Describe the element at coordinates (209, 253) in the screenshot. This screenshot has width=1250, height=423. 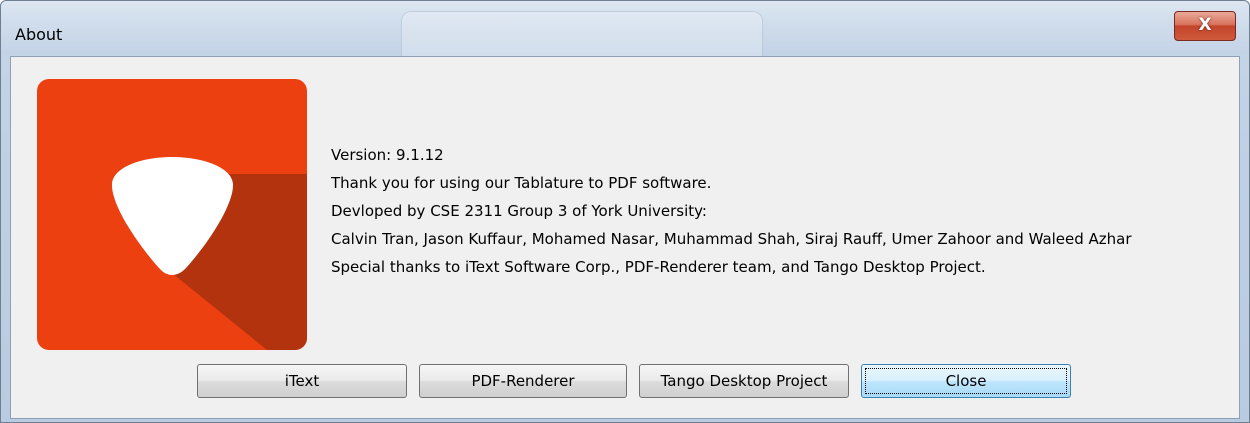
I see `guitar-pick-icon` at that location.